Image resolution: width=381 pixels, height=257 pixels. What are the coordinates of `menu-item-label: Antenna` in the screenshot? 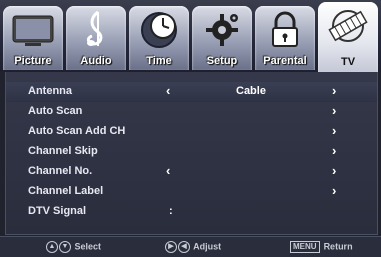 It's located at (50, 91).